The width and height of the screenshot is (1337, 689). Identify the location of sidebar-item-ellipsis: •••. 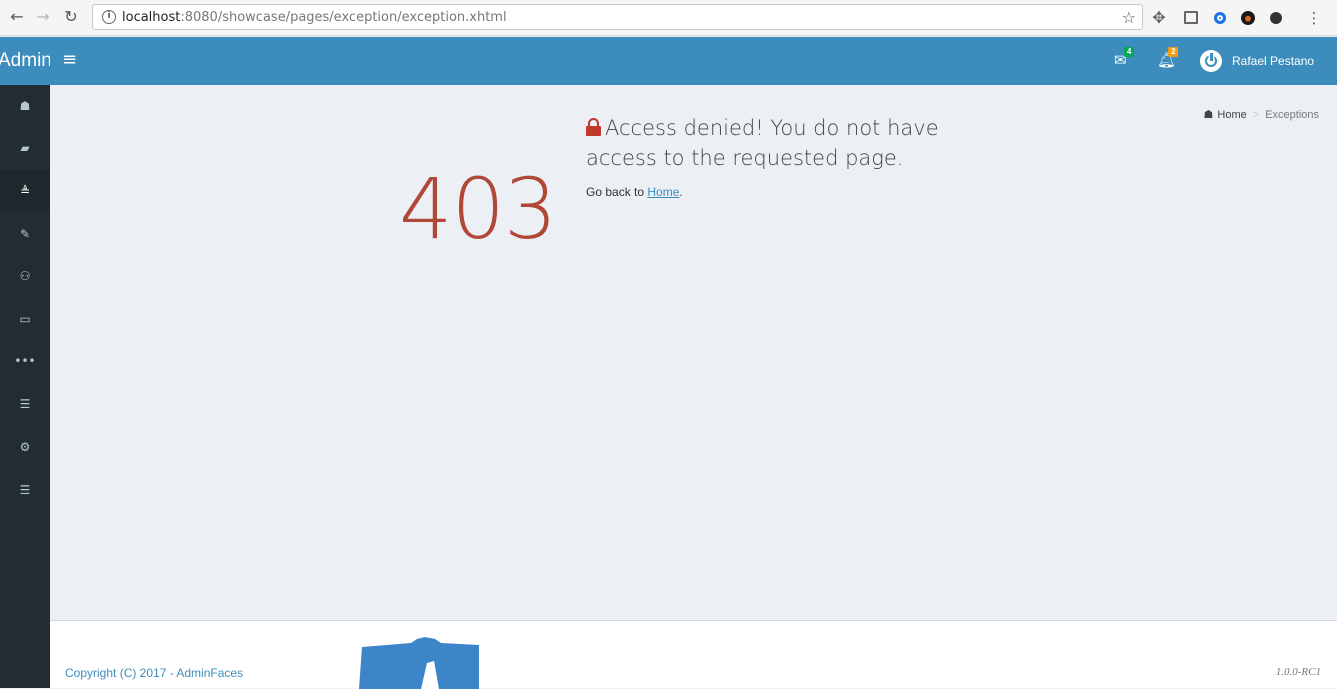
(25, 361).